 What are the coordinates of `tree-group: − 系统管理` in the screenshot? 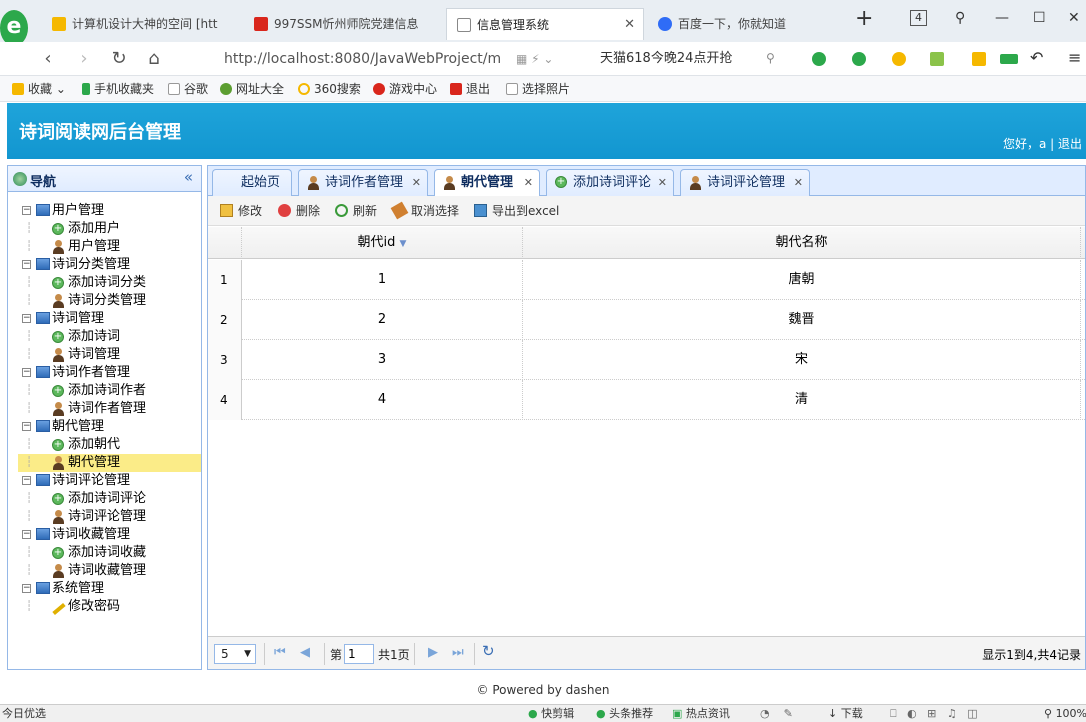 It's located at (109, 589).